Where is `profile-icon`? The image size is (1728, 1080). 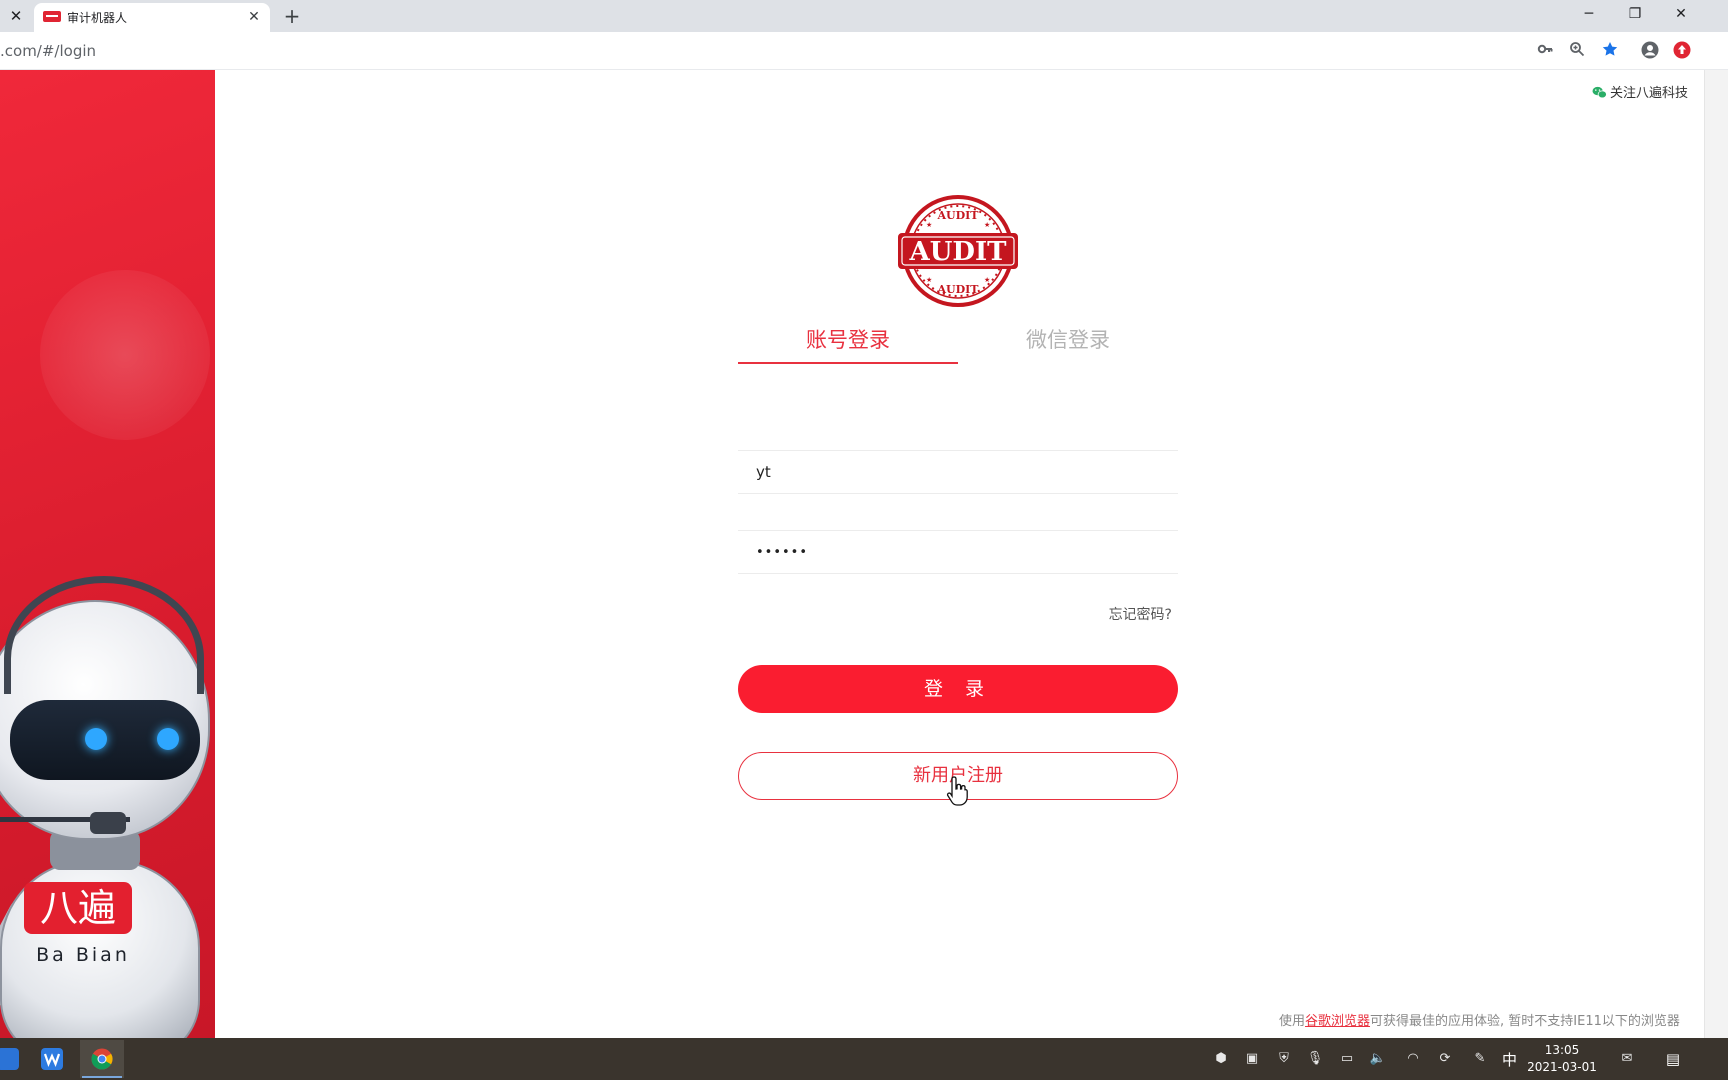 profile-icon is located at coordinates (1650, 51).